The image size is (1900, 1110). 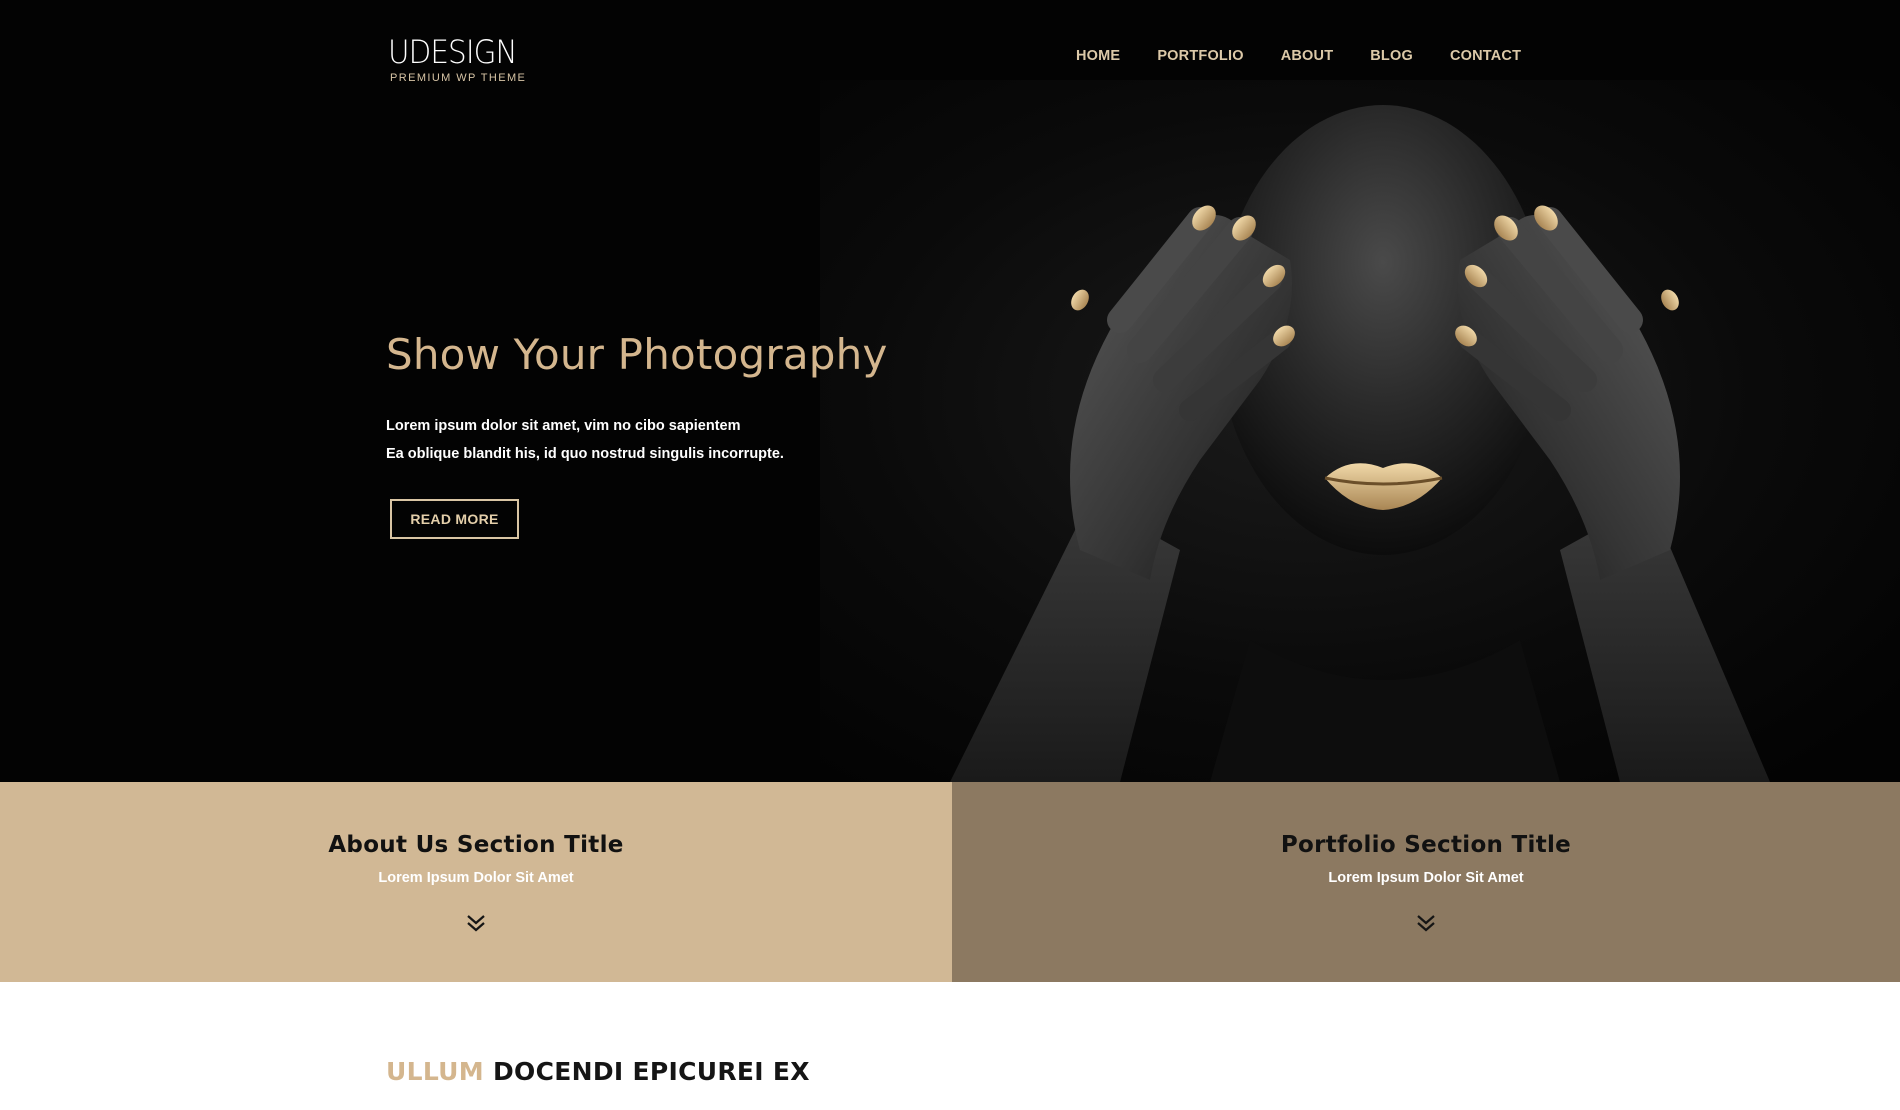 What do you see at coordinates (476, 878) in the screenshot?
I see `about-section-subtitle: Lorem Ipsum Dolor Sit Amet` at bounding box center [476, 878].